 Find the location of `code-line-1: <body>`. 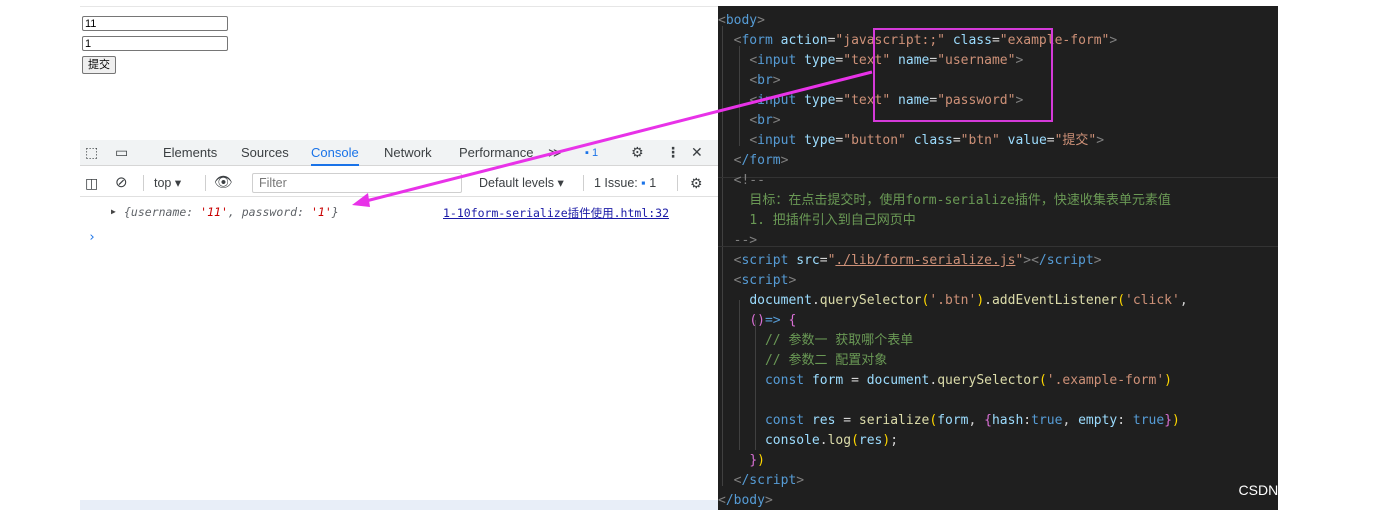

code-line-1: <body> is located at coordinates (741, 20).